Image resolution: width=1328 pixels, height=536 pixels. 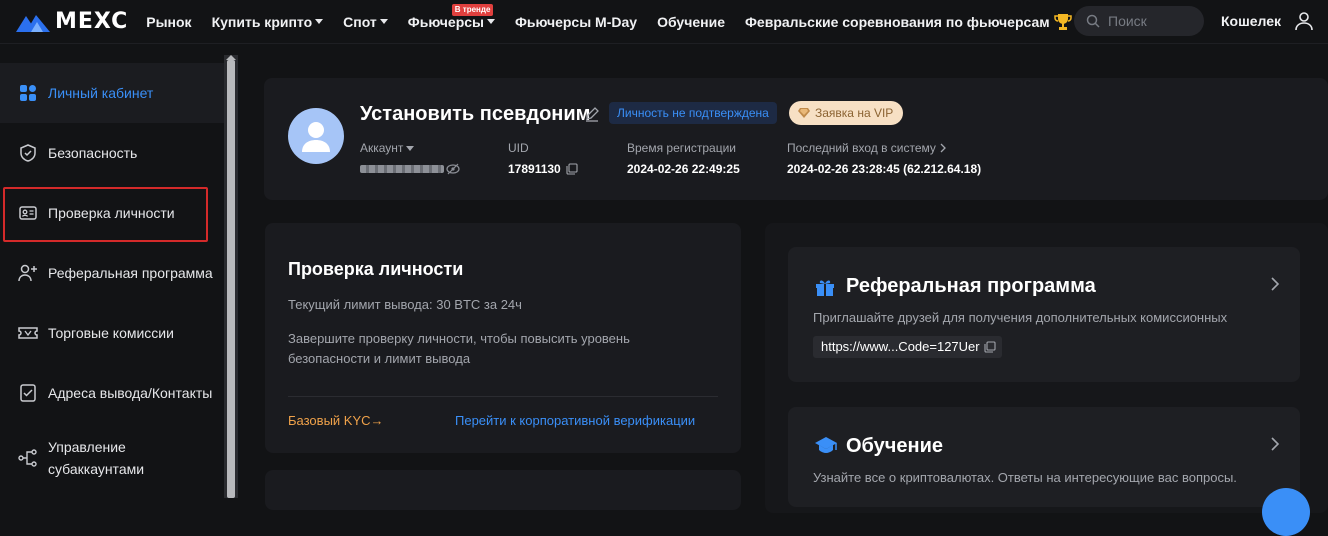 What do you see at coordinates (575, 420) in the screenshot?
I see `corporate-verification-link: Перейти к корпоративной верификации` at bounding box center [575, 420].